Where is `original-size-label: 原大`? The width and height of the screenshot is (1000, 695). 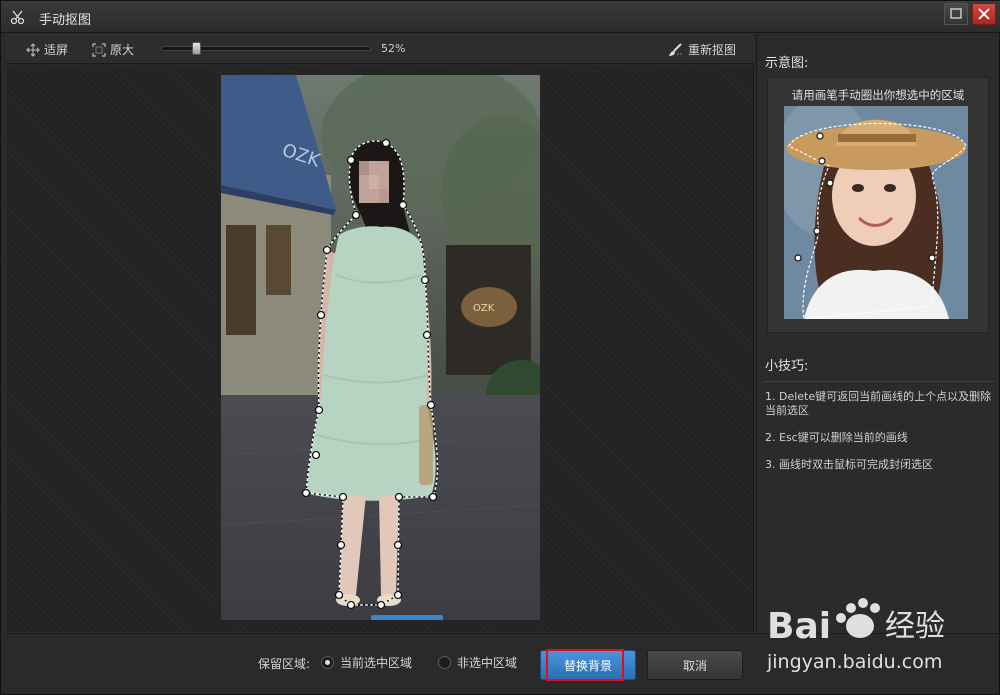 original-size-label: 原大 is located at coordinates (122, 50).